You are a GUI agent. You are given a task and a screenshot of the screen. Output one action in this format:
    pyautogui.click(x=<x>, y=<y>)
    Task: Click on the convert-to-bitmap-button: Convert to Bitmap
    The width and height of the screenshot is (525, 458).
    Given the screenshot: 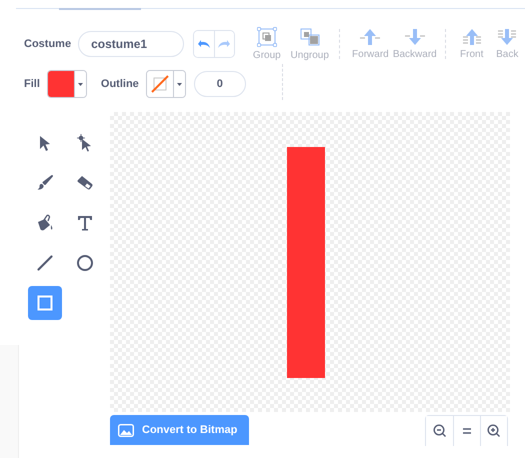 What is the action you would take?
    pyautogui.click(x=180, y=430)
    